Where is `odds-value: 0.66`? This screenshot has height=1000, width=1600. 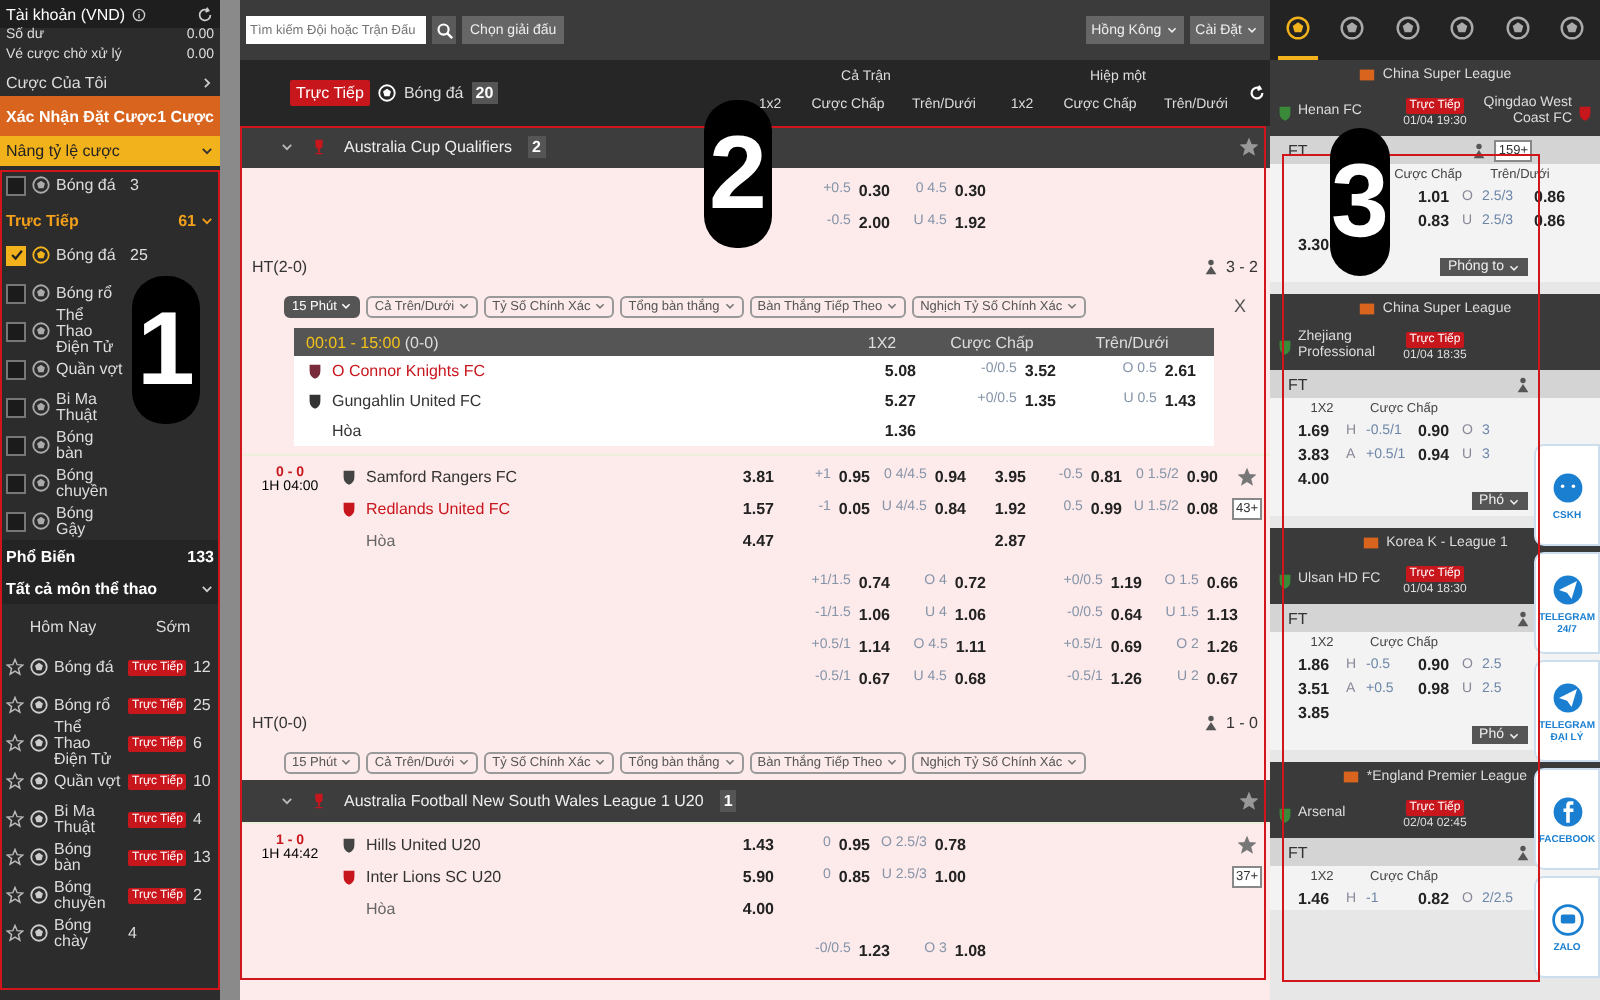 odds-value: 0.66 is located at coordinates (1222, 582).